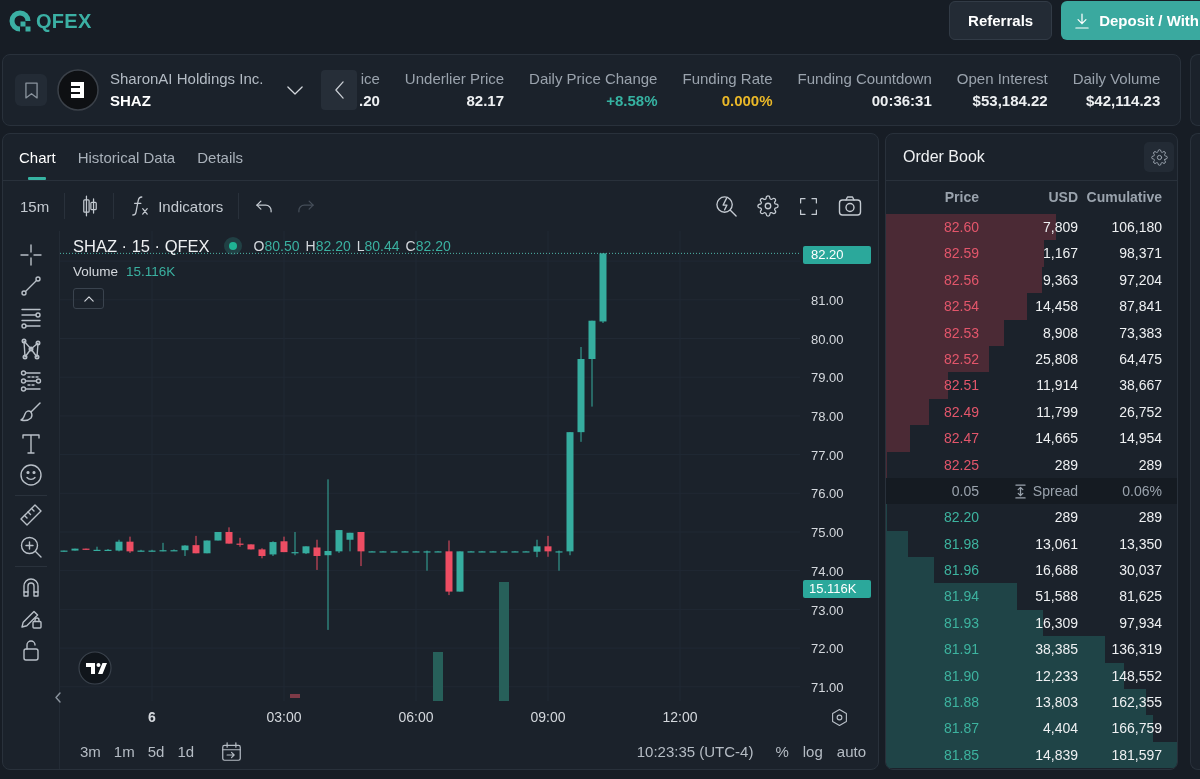 The width and height of the screenshot is (1200, 779). Describe the element at coordinates (31, 515) in the screenshot. I see `ruler-icon` at that location.